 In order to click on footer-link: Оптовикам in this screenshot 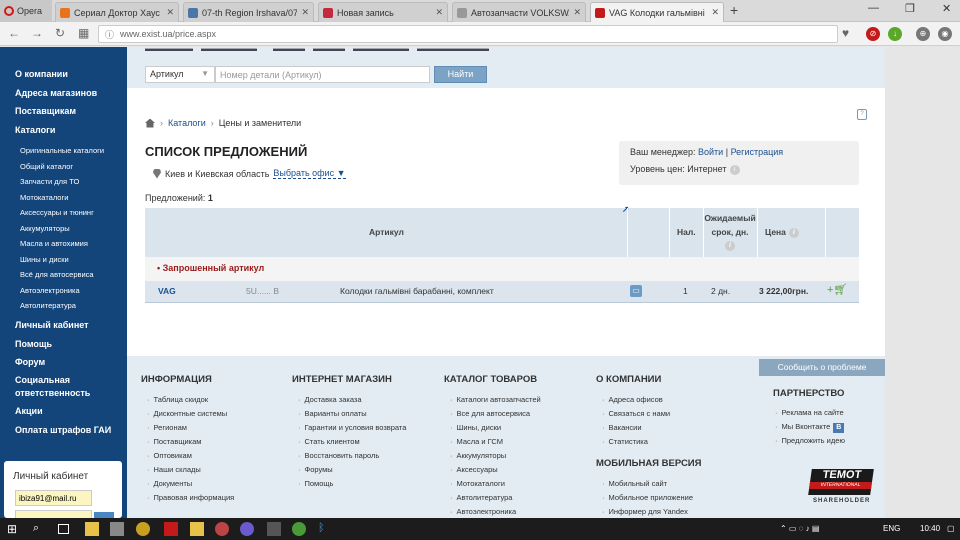, I will do `click(169, 455)`.